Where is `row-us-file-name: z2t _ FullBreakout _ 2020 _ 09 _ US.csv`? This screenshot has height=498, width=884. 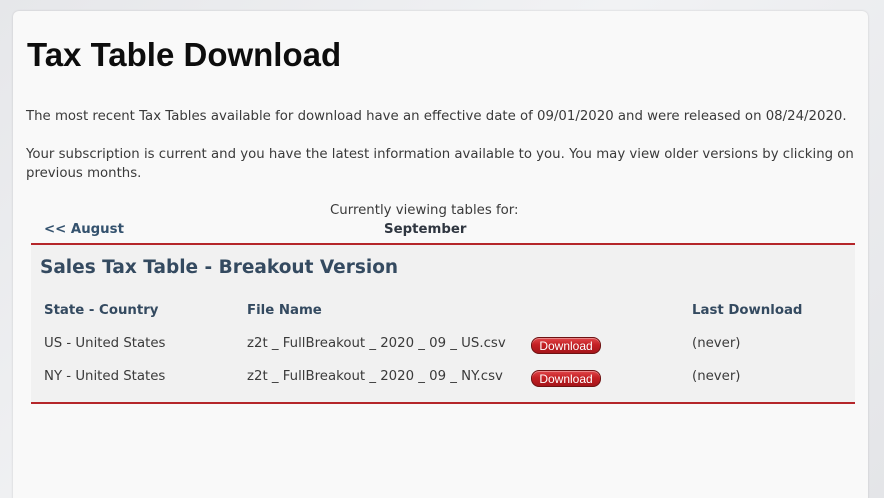 row-us-file-name: z2t _ FullBreakout _ 2020 _ 09 _ US.csv is located at coordinates (376, 343).